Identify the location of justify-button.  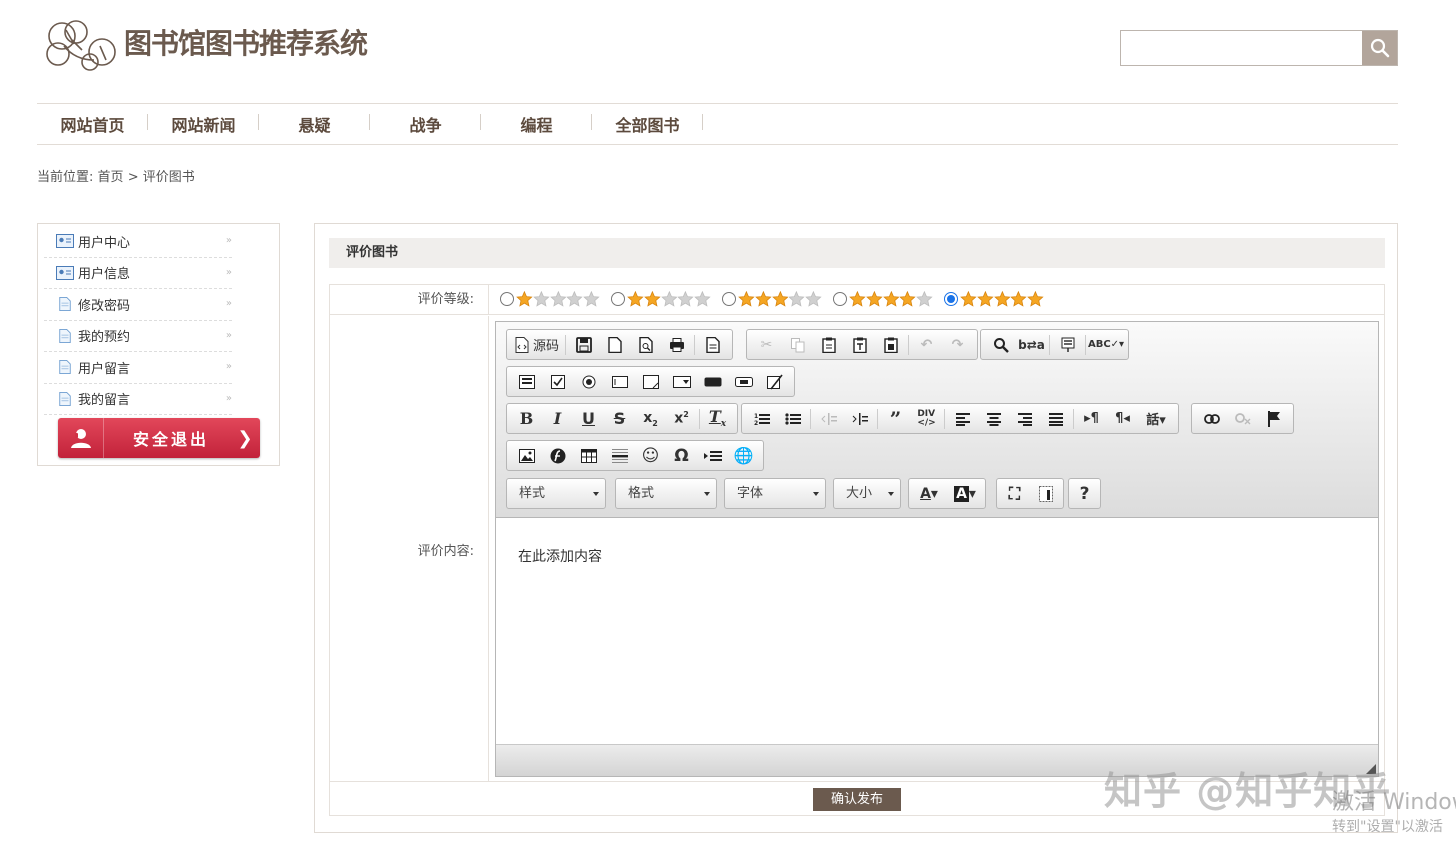
(1055, 418).